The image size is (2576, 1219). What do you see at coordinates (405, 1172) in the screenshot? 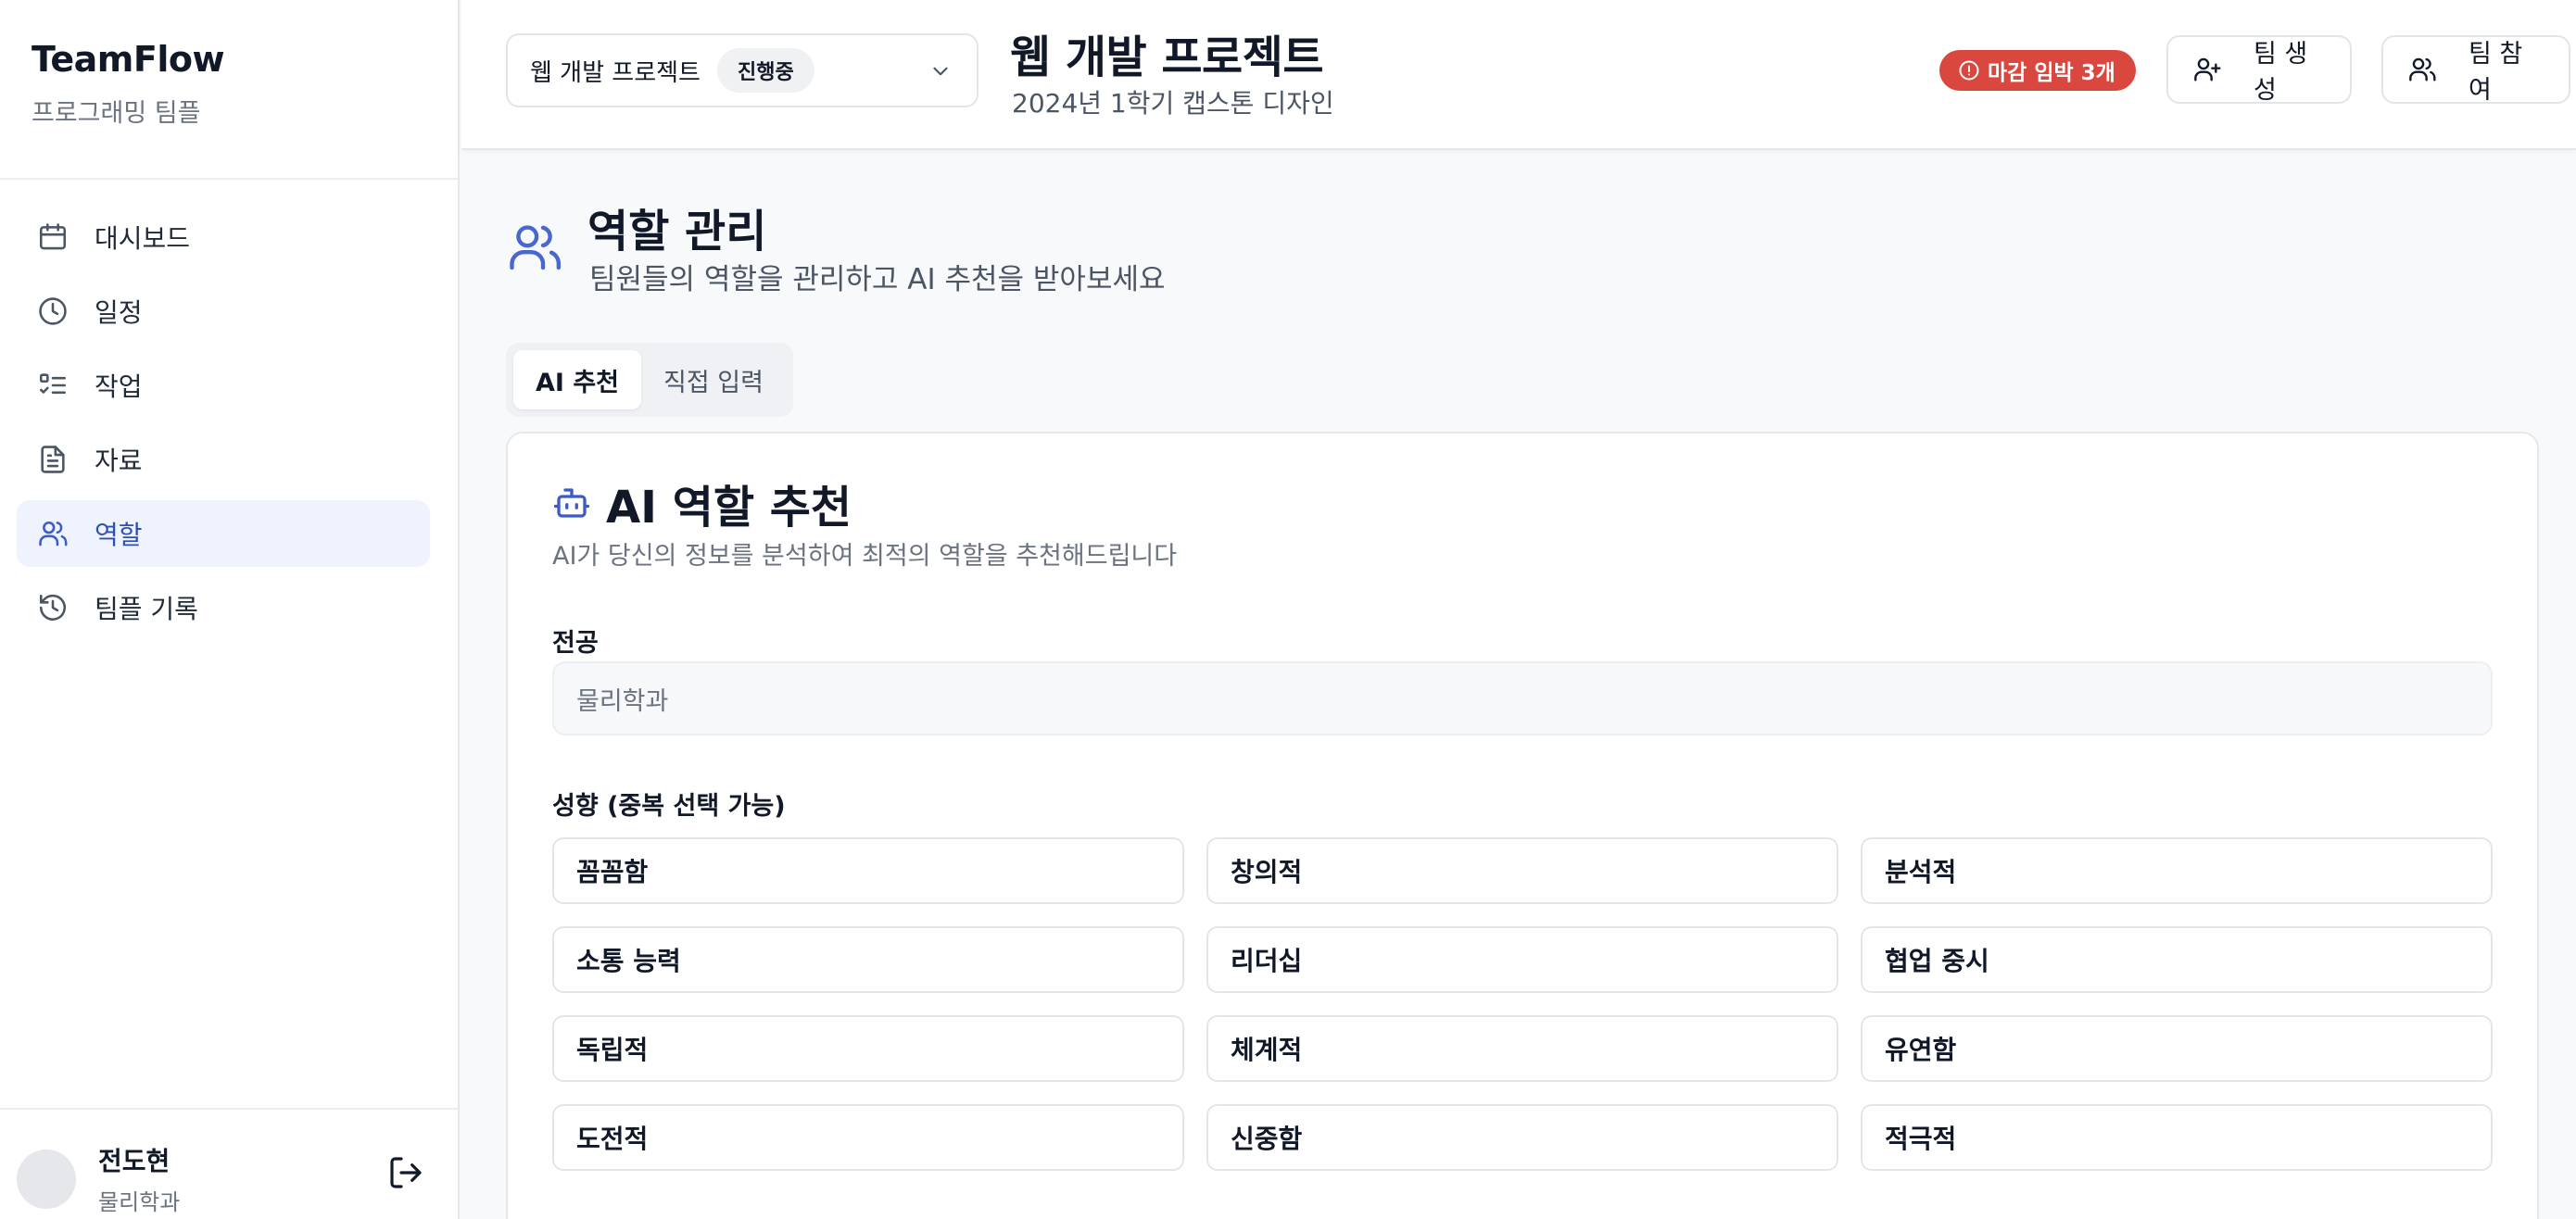
I see `logout-icon` at bounding box center [405, 1172].